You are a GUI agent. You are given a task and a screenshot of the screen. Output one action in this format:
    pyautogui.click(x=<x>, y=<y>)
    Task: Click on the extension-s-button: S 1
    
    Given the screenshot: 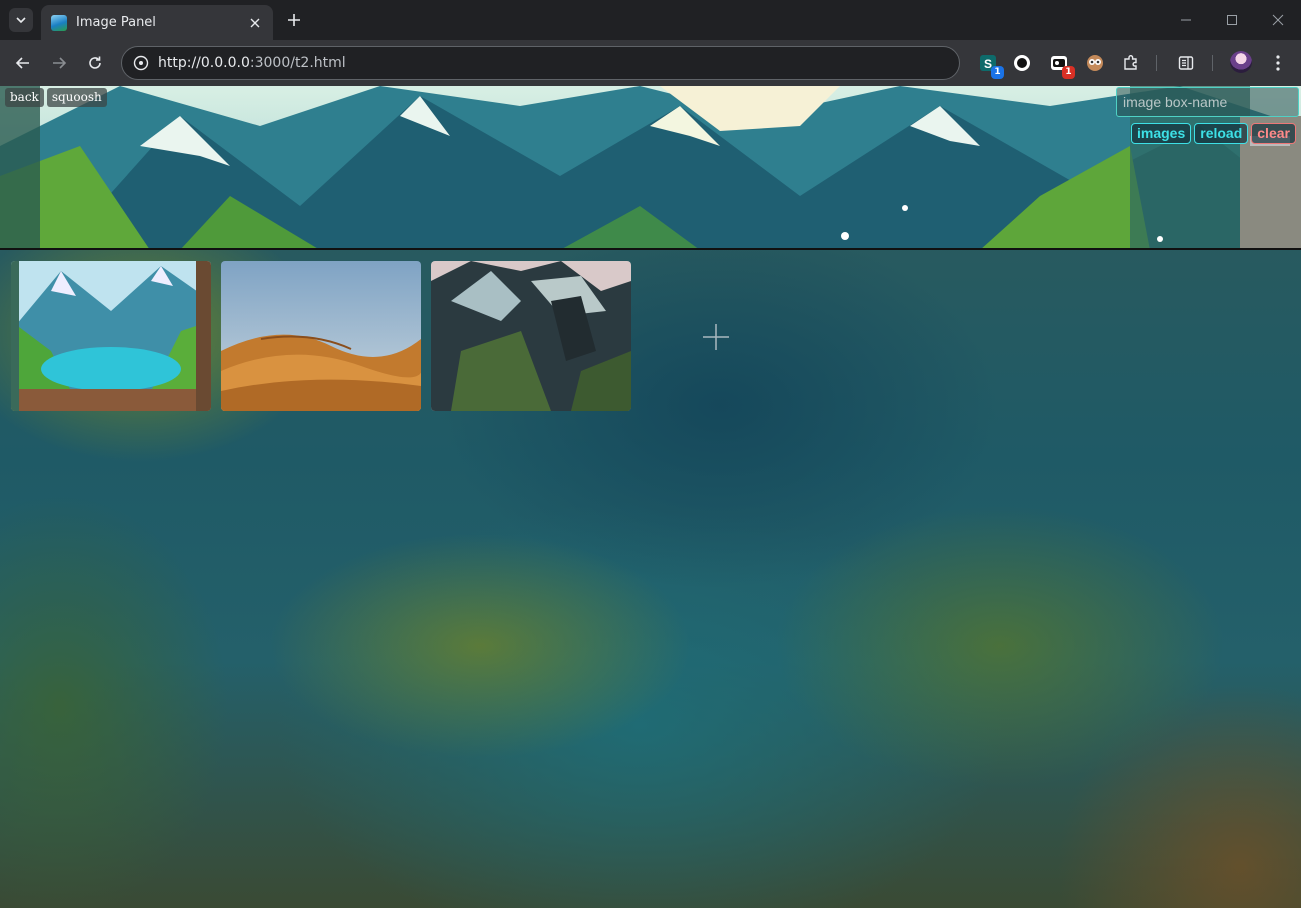 What is the action you would take?
    pyautogui.click(x=990, y=65)
    